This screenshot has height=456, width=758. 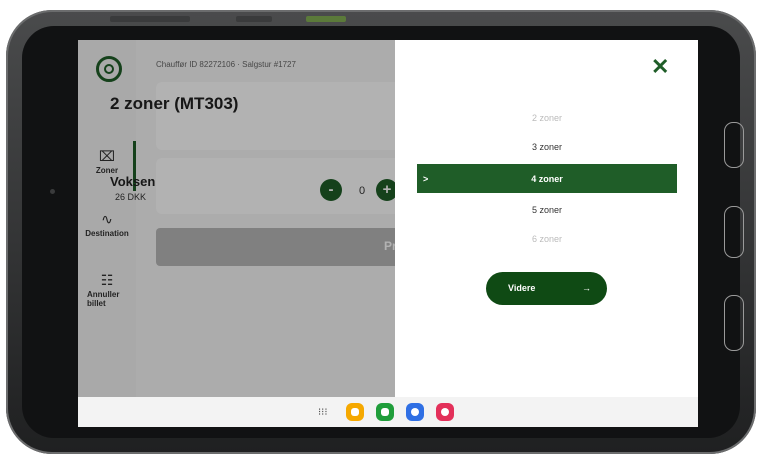 I want to click on files-app-icon, so click(x=355, y=412).